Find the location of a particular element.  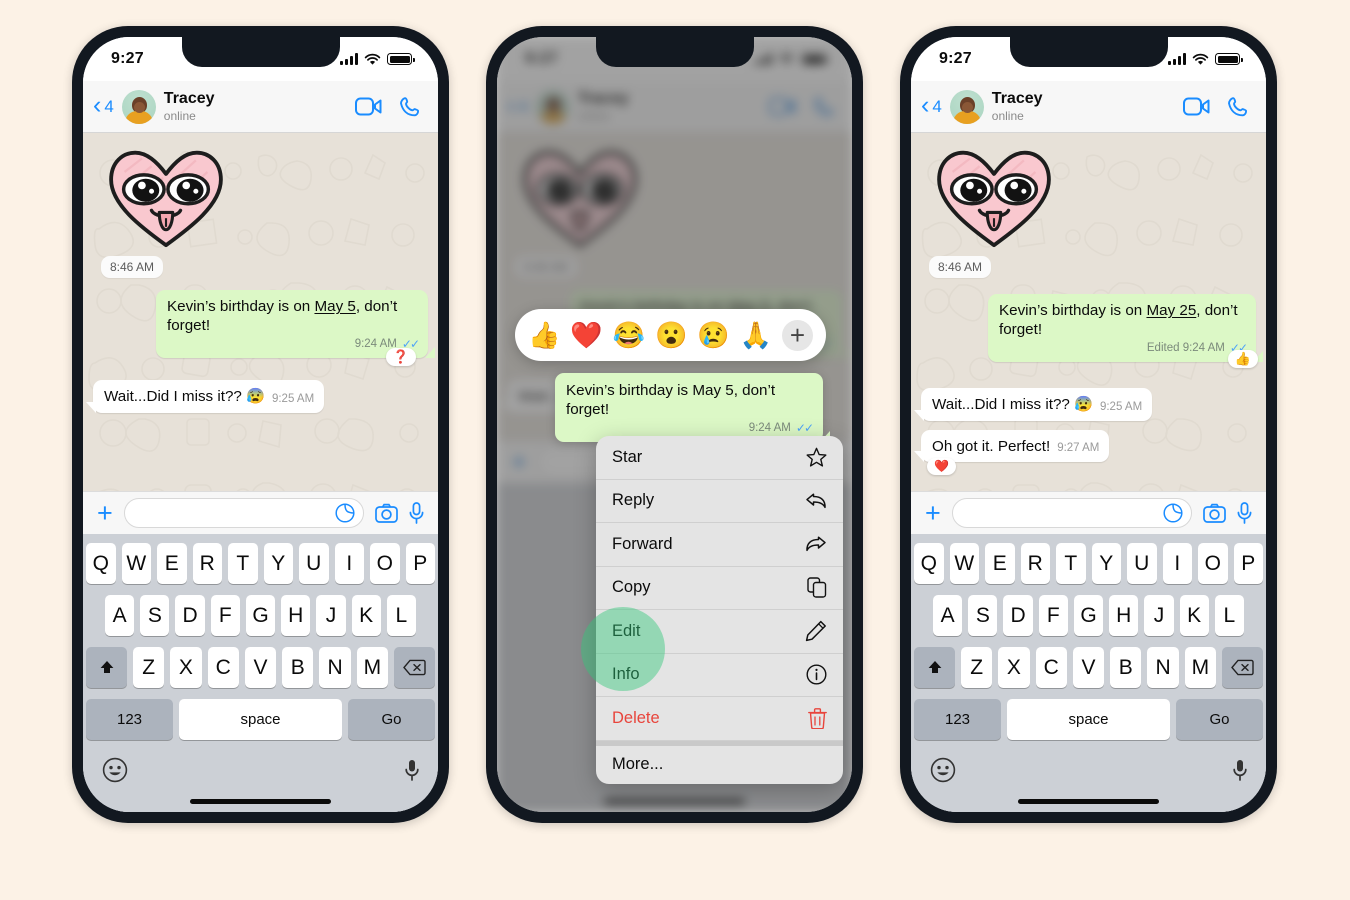

context-menu-item-info: Info is located at coordinates (719, 675).